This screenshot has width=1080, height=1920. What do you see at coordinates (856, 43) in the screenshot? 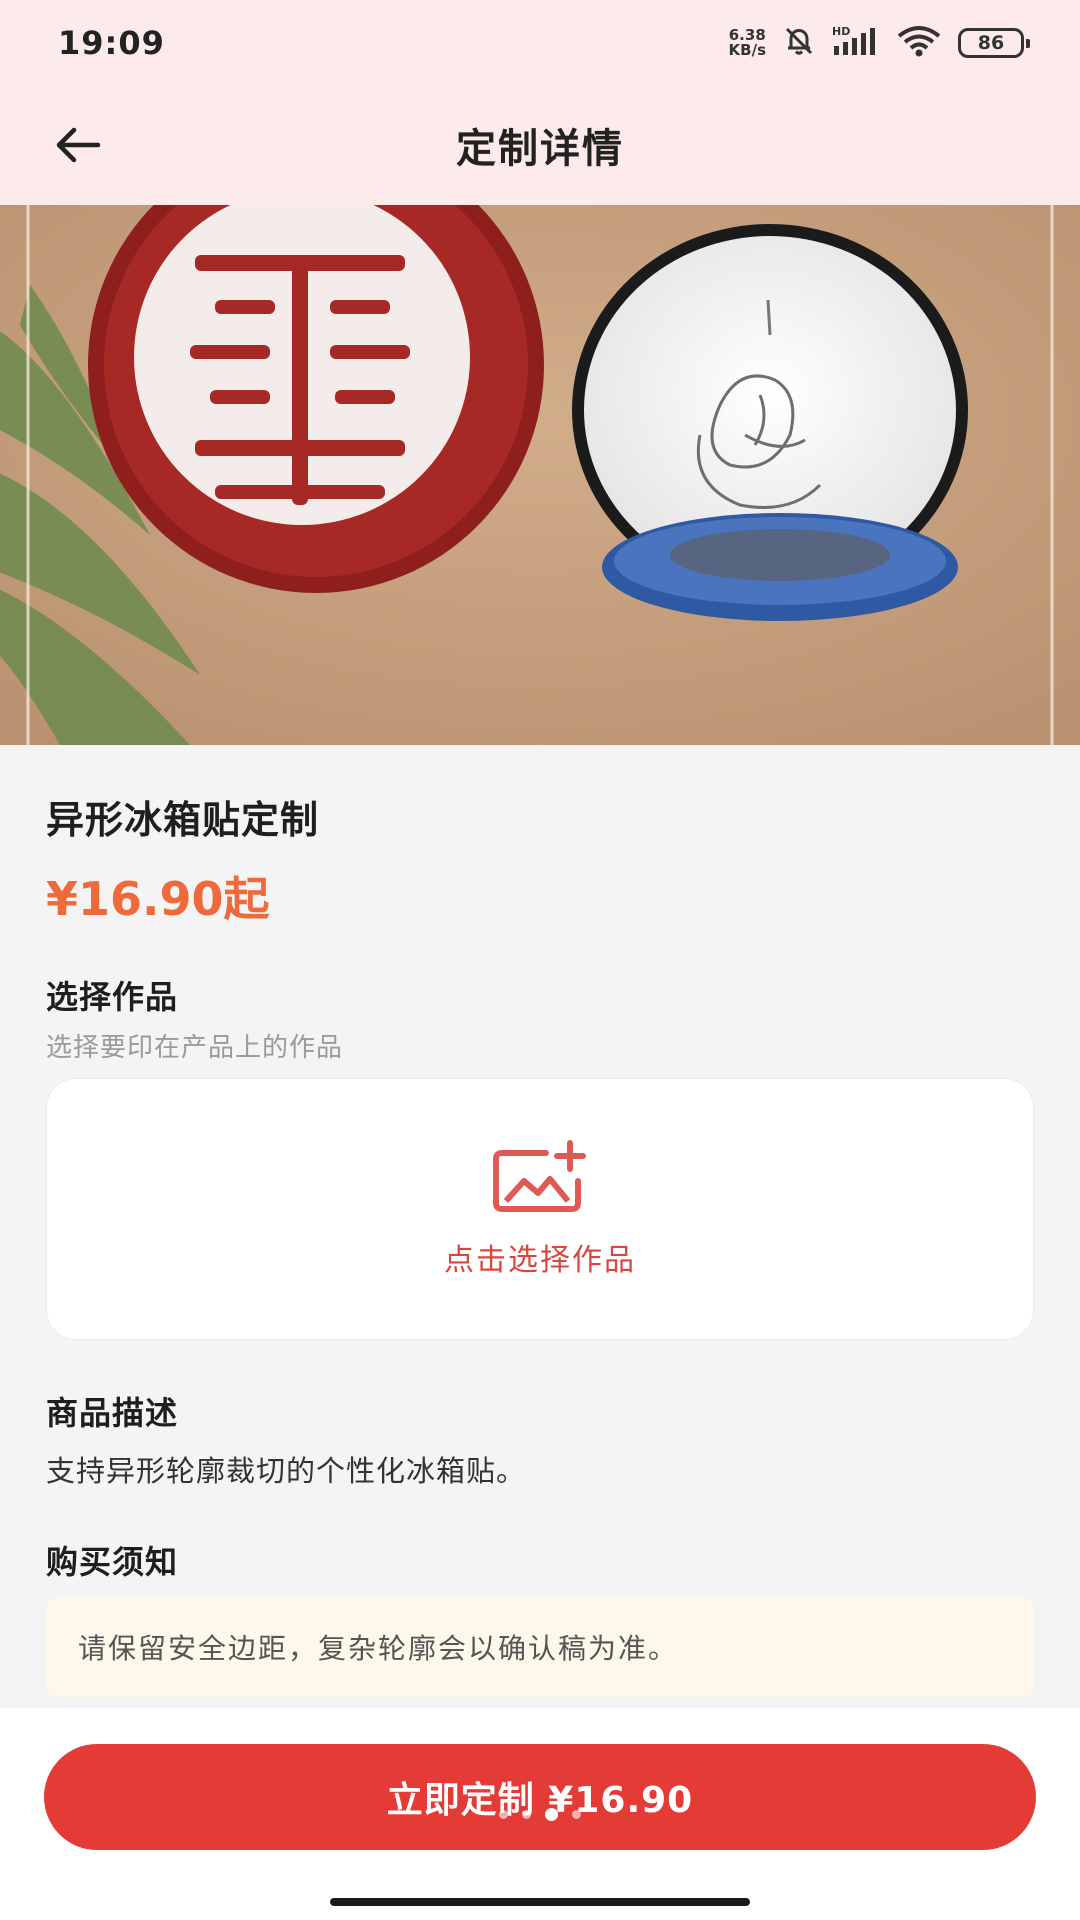
I see `signal-icon: HD` at bounding box center [856, 43].